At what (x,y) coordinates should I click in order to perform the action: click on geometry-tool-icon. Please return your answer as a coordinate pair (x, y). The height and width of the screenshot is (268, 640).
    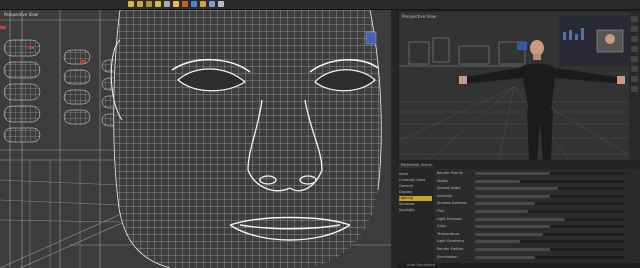
    Looking at the image, I should click on (185, 4).